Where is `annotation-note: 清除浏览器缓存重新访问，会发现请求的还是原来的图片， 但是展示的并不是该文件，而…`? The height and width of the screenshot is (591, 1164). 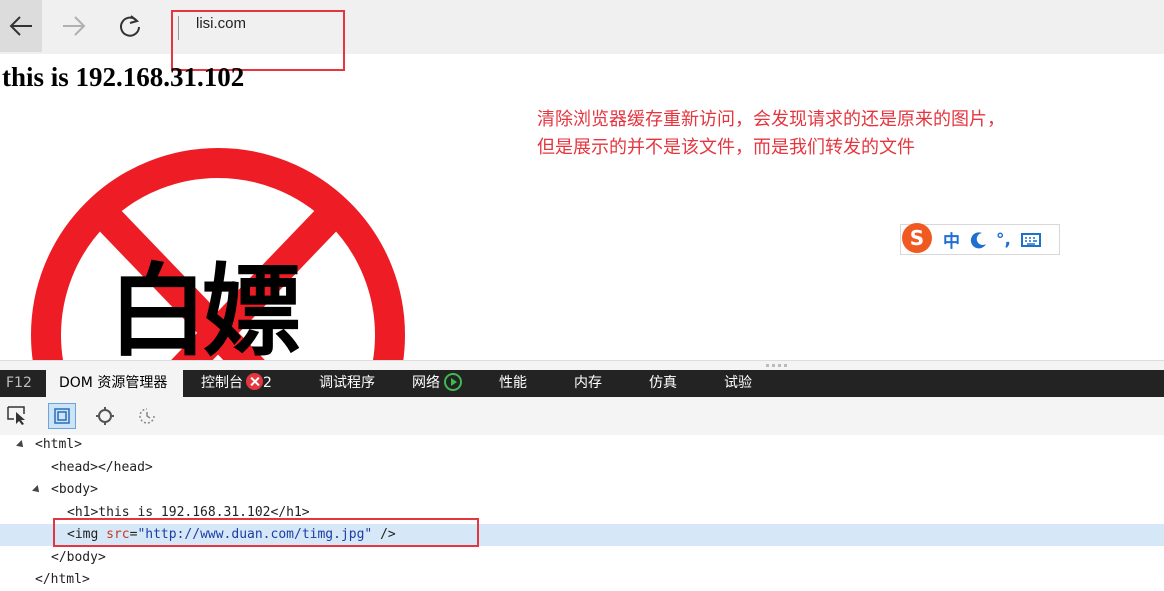
annotation-note: 清除浏览器缓存重新访问，会发现请求的还是原来的图片， 但是展示的并不是该文件，而… is located at coordinates (817, 134).